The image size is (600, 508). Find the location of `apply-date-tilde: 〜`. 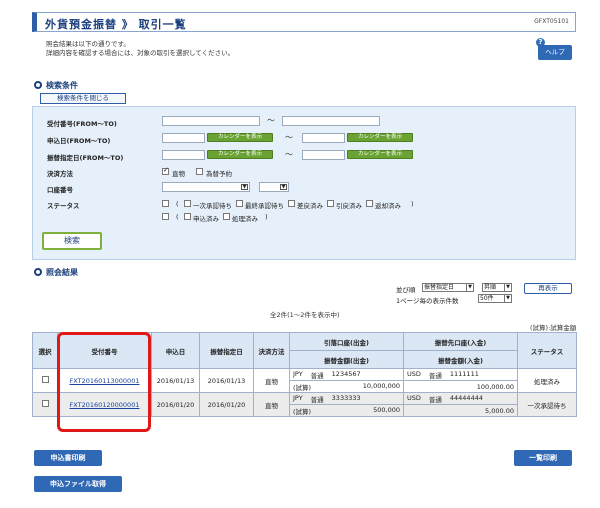

apply-date-tilde: 〜 is located at coordinates (289, 137).